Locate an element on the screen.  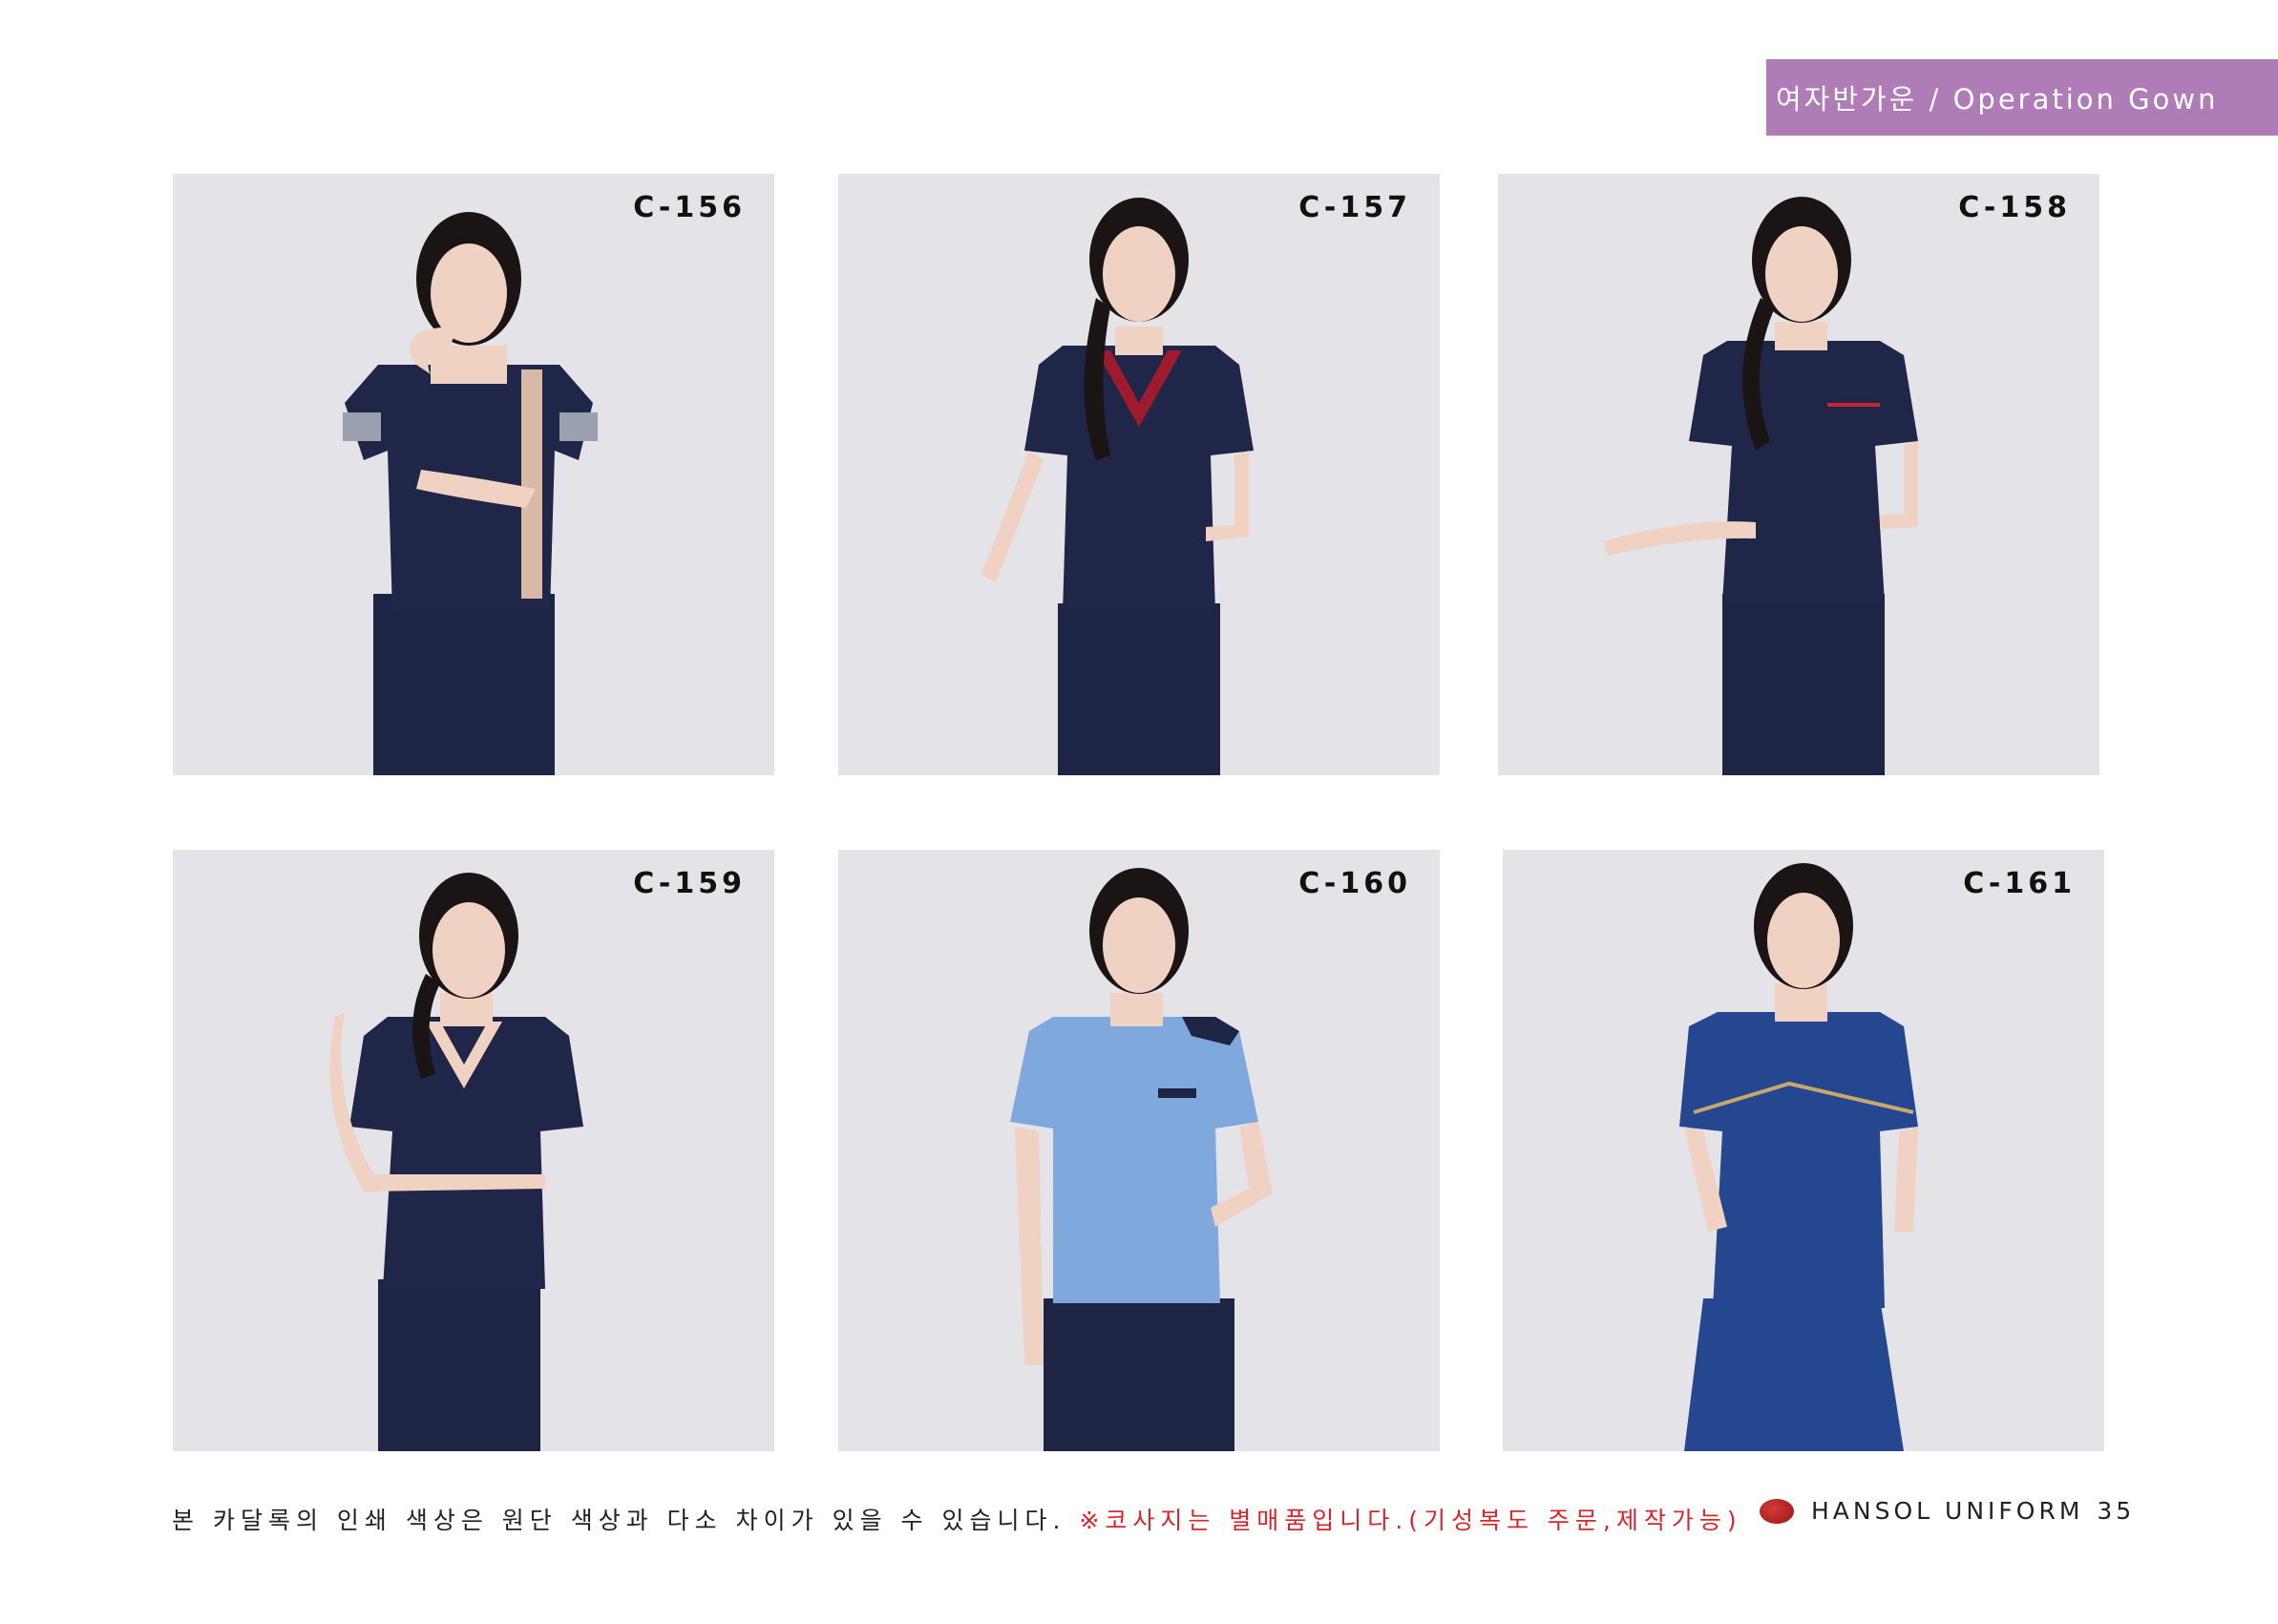
category-tab: 여자반가운 / Operation Gown is located at coordinates (2022, 97).